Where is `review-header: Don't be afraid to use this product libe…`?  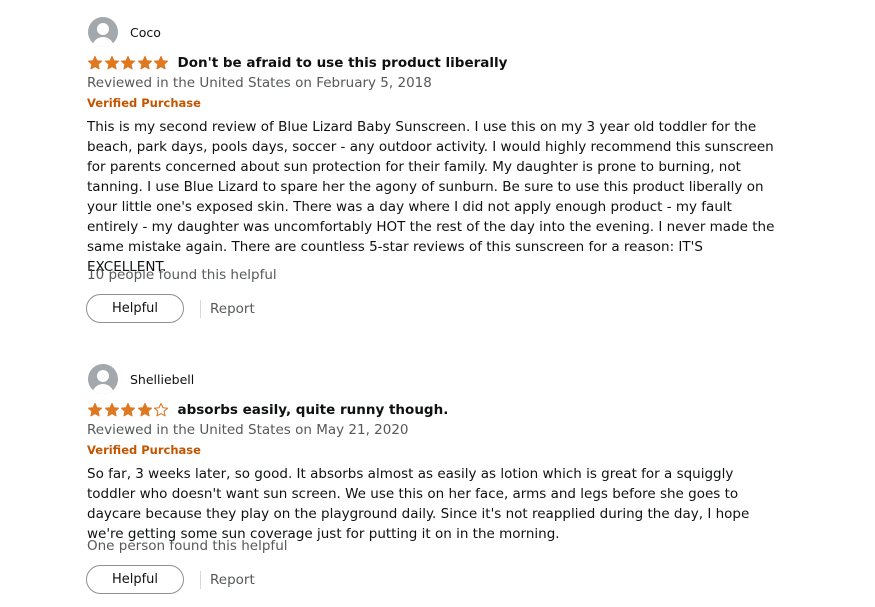
review-header: Don't be afraid to use this product libe… is located at coordinates (297, 63).